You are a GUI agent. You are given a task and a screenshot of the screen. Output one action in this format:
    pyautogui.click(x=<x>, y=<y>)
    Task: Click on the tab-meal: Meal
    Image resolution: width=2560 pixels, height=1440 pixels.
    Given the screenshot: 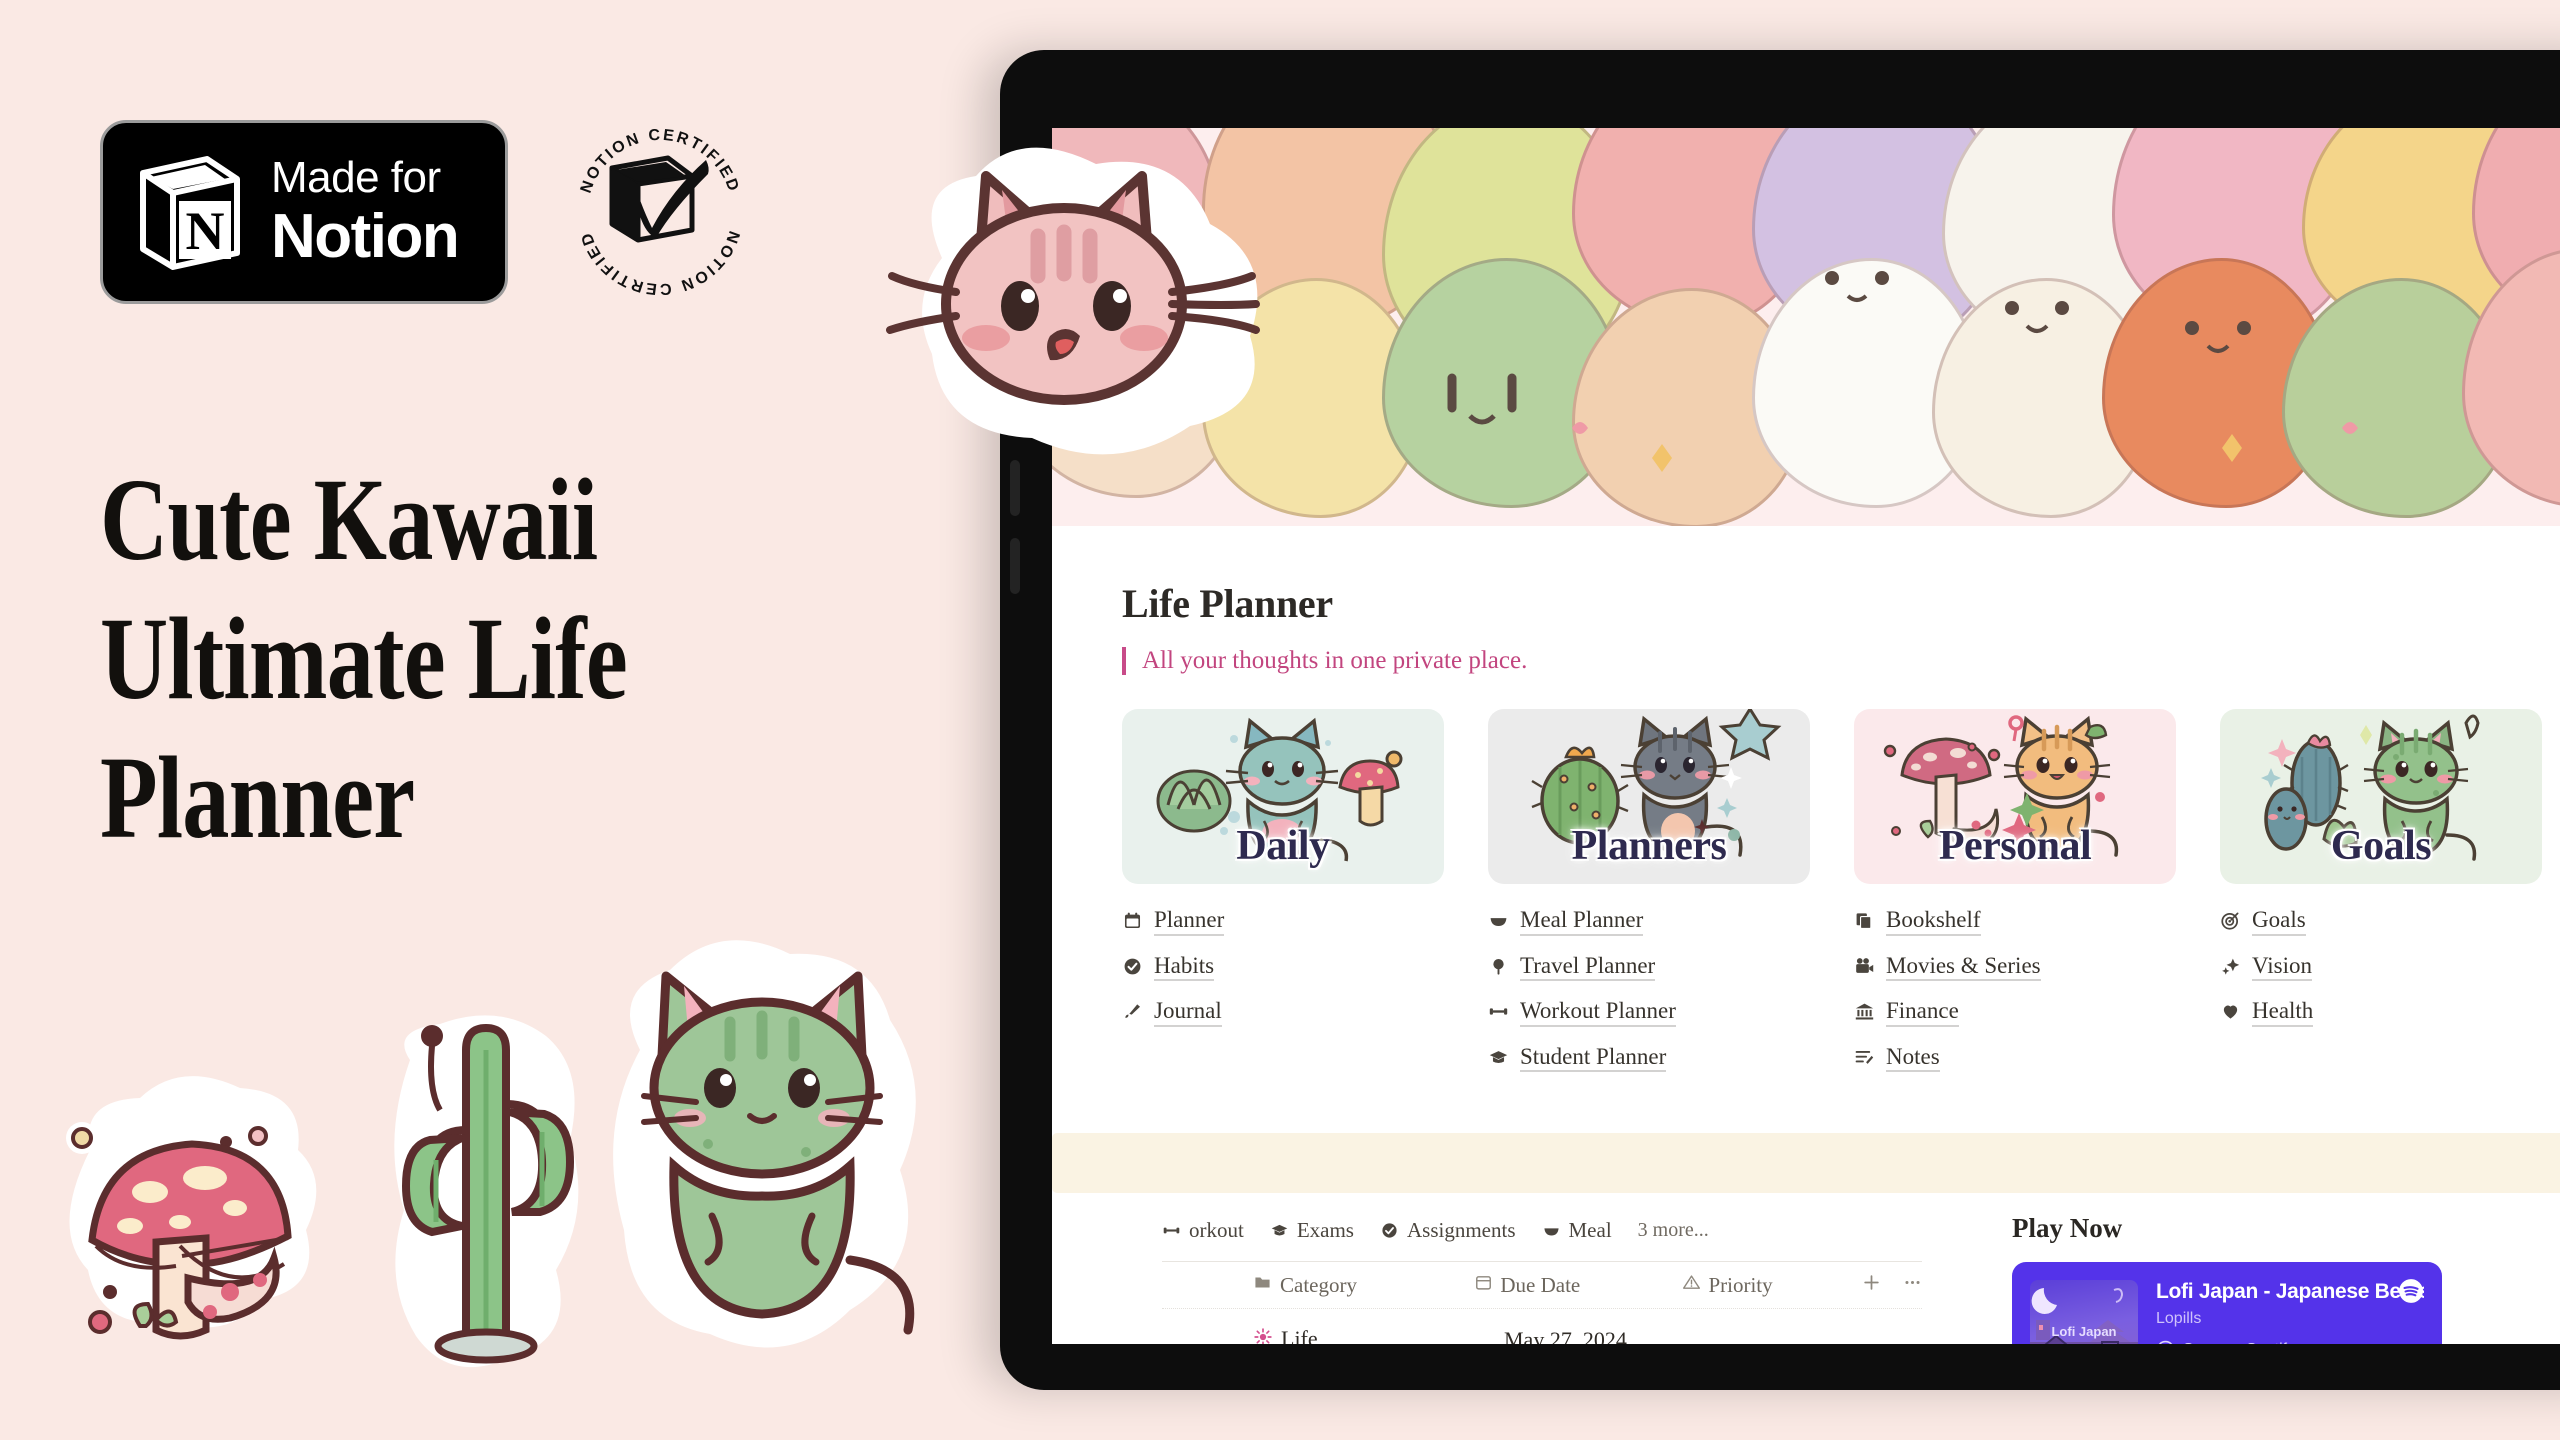 What is the action you would take?
    pyautogui.click(x=1577, y=1230)
    